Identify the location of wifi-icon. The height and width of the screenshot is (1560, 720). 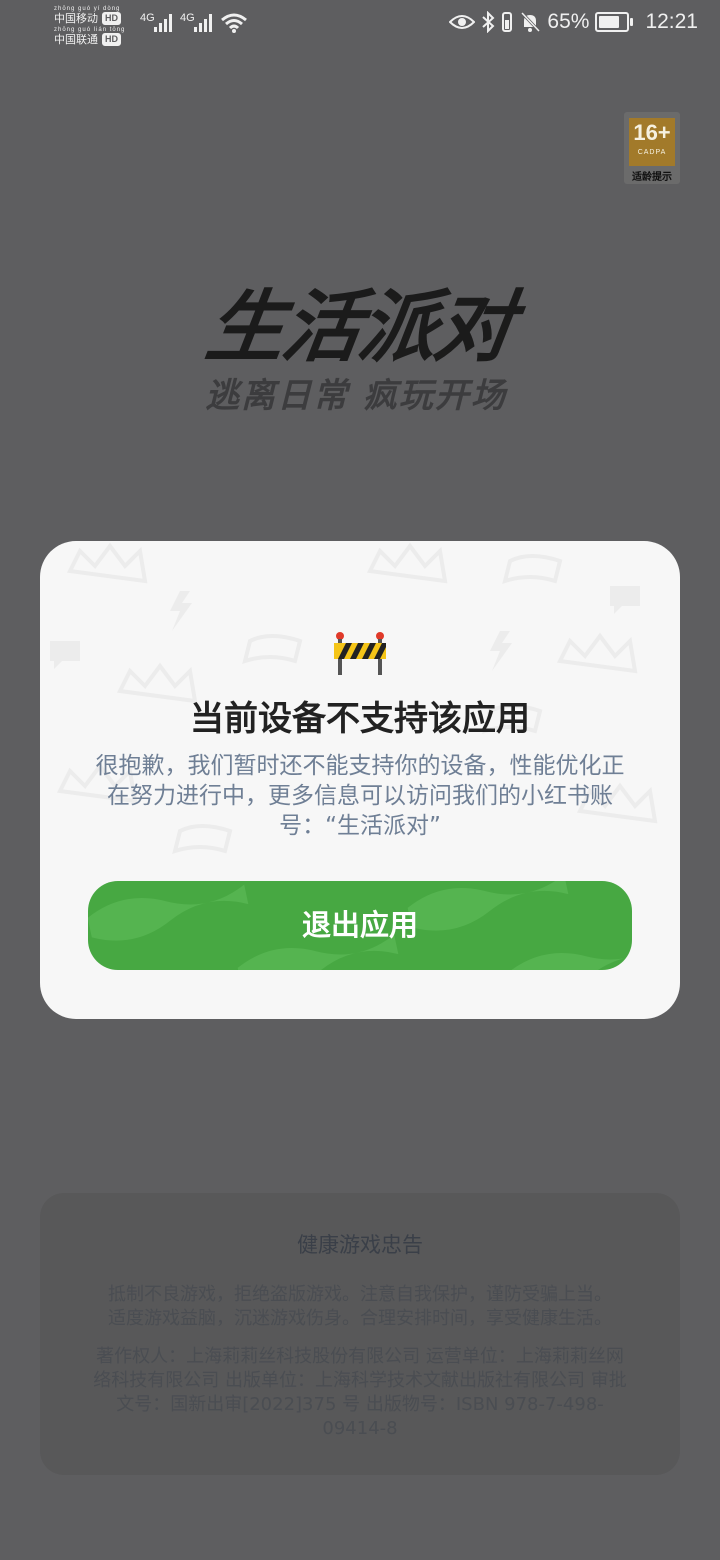
(234, 23).